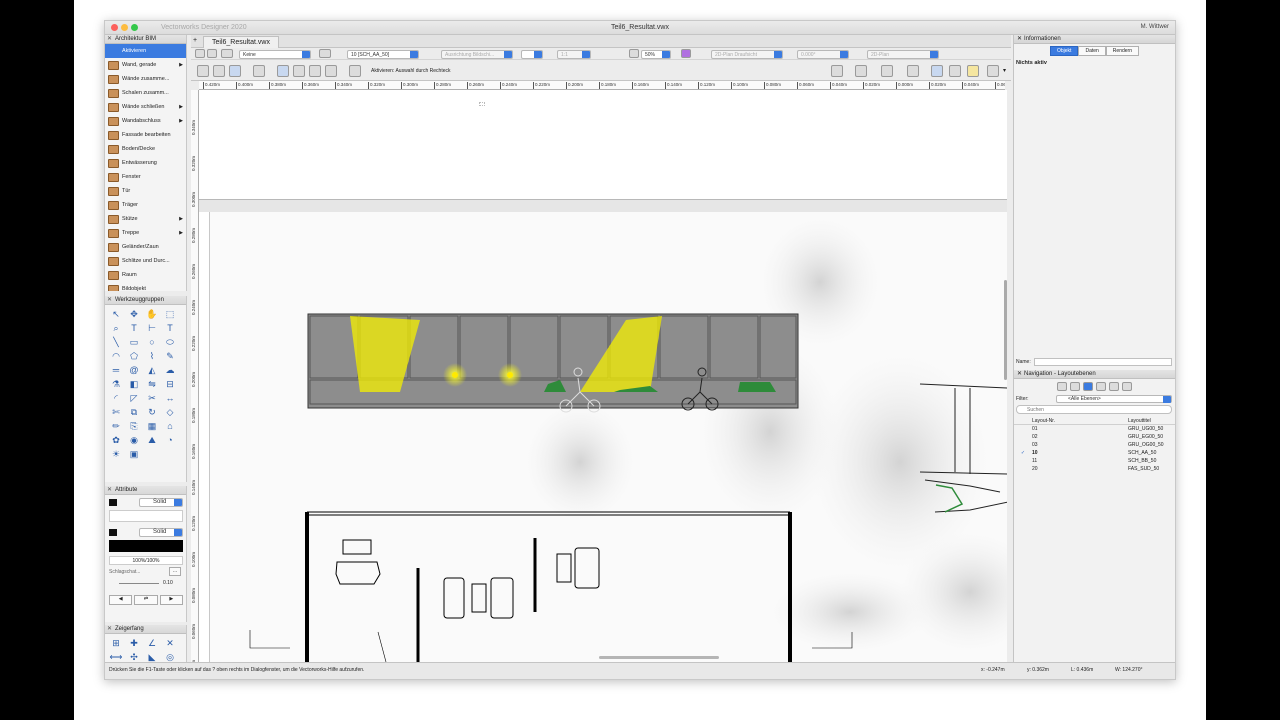  Describe the element at coordinates (152, 426) in the screenshot. I see `symbol-icon: ▦` at that location.